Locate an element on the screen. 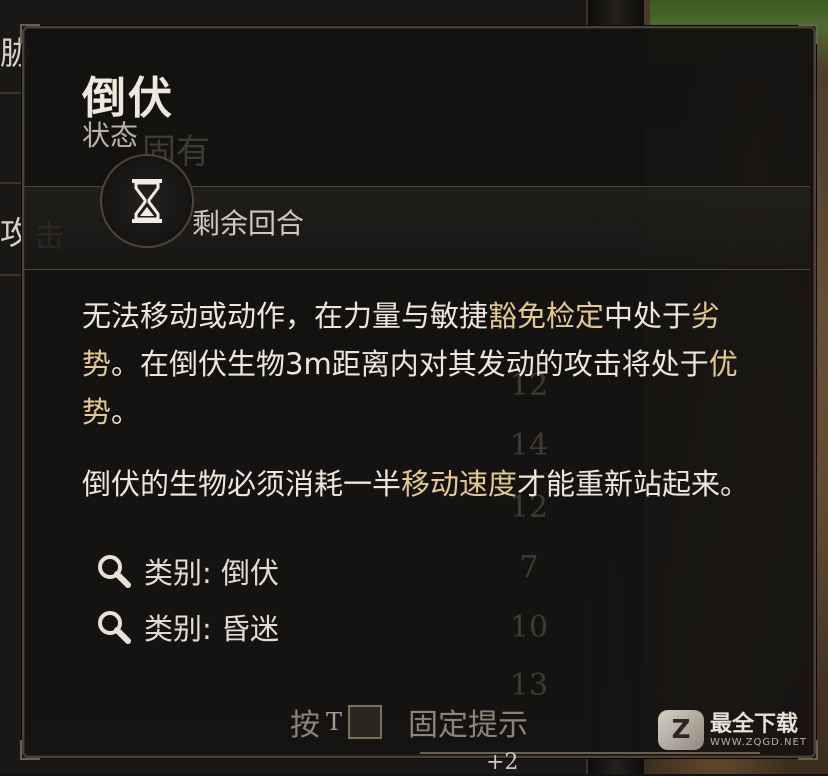  footer-press: 按 is located at coordinates (305, 725).